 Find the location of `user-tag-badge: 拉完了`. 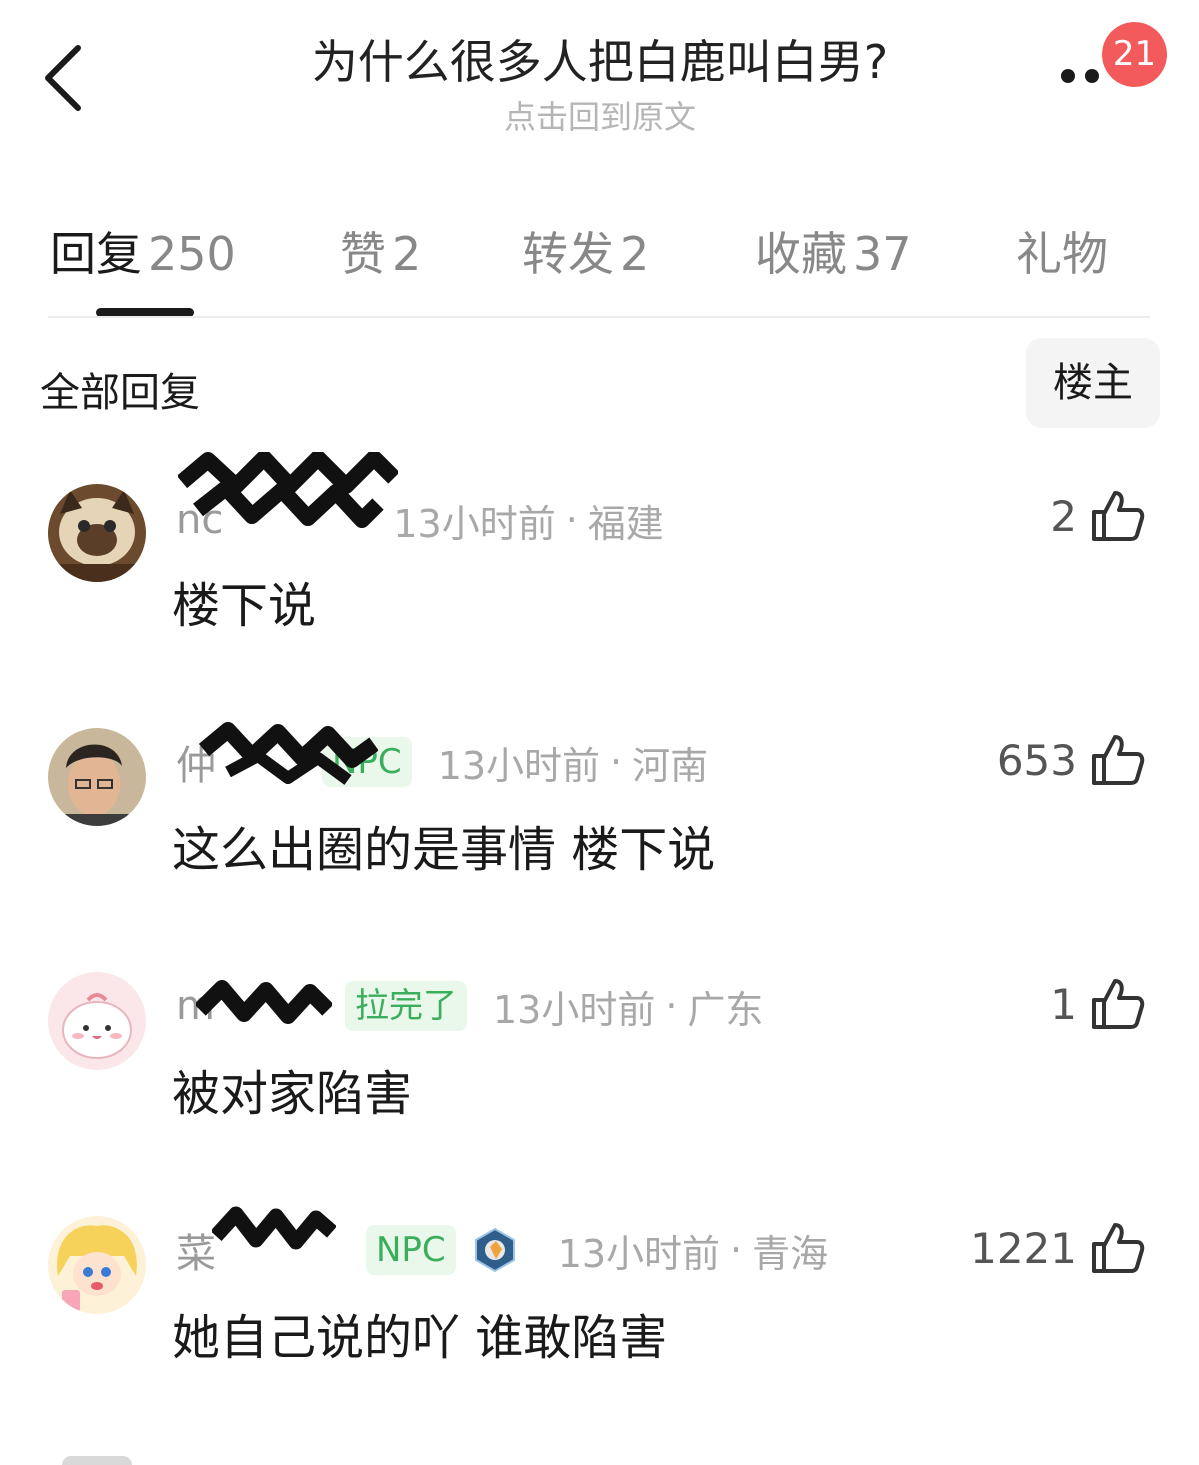

user-tag-badge: 拉完了 is located at coordinates (405, 1006).